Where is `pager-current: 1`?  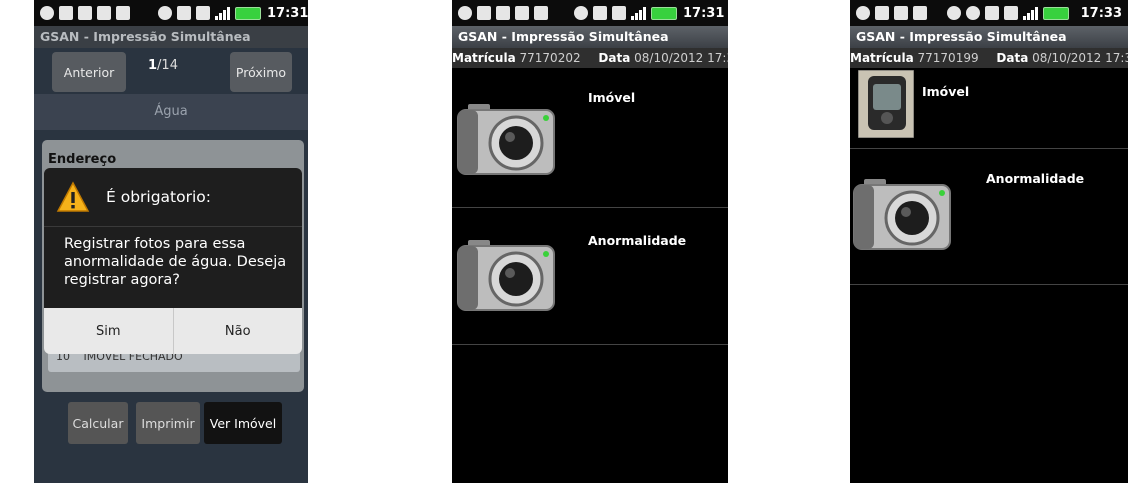 pager-current: 1 is located at coordinates (153, 65).